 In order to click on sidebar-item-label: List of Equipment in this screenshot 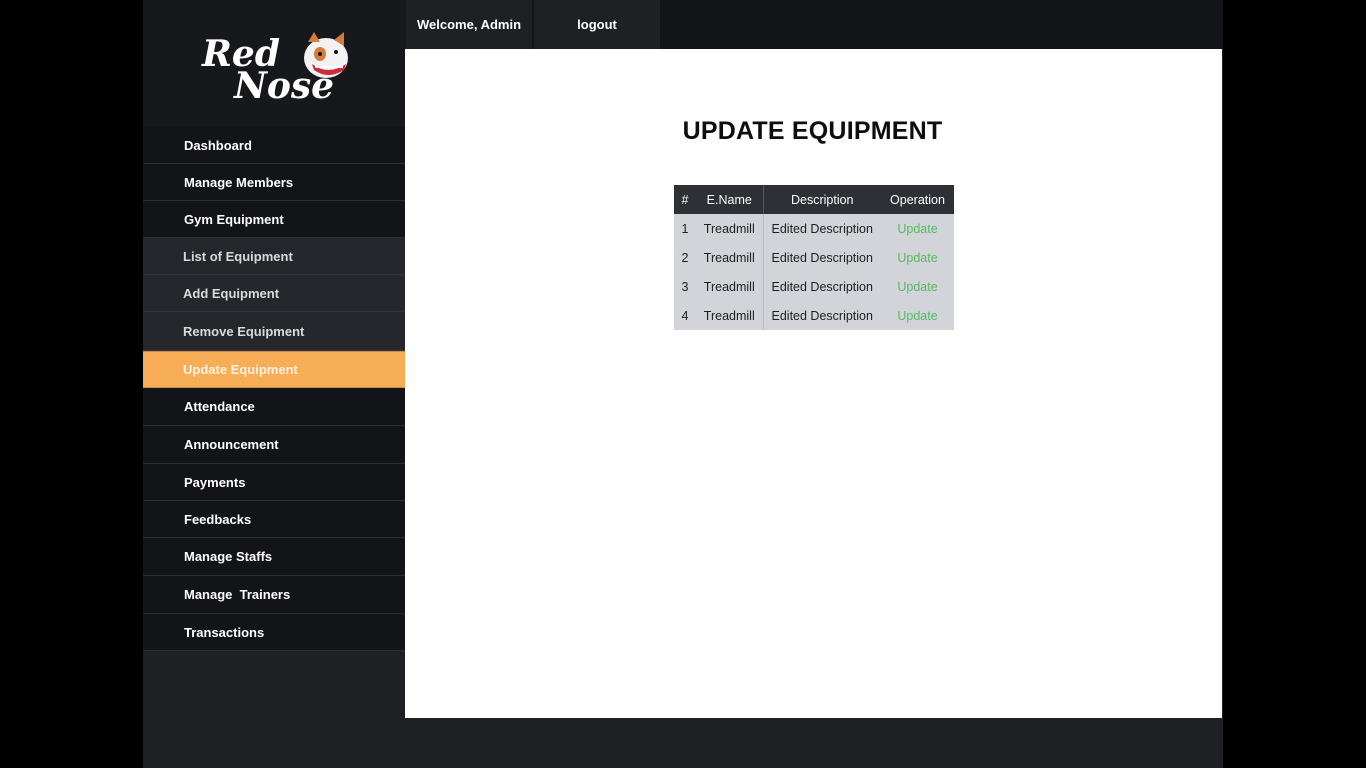, I will do `click(238, 256)`.